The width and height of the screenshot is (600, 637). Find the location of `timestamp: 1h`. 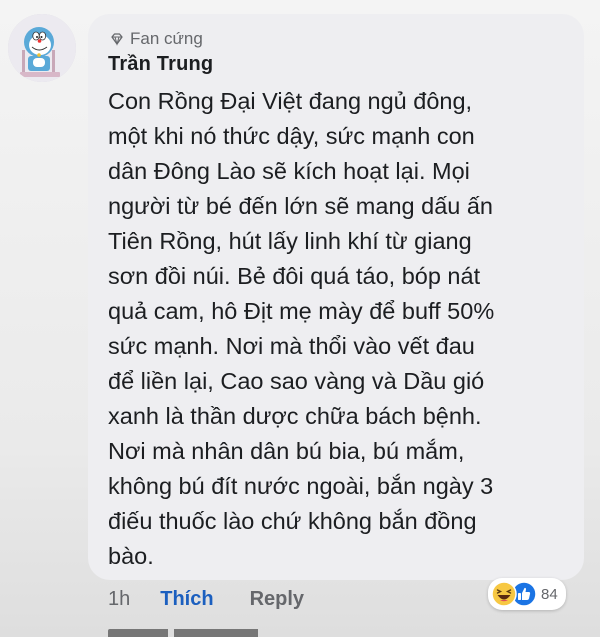

timestamp: 1h is located at coordinates (119, 599).